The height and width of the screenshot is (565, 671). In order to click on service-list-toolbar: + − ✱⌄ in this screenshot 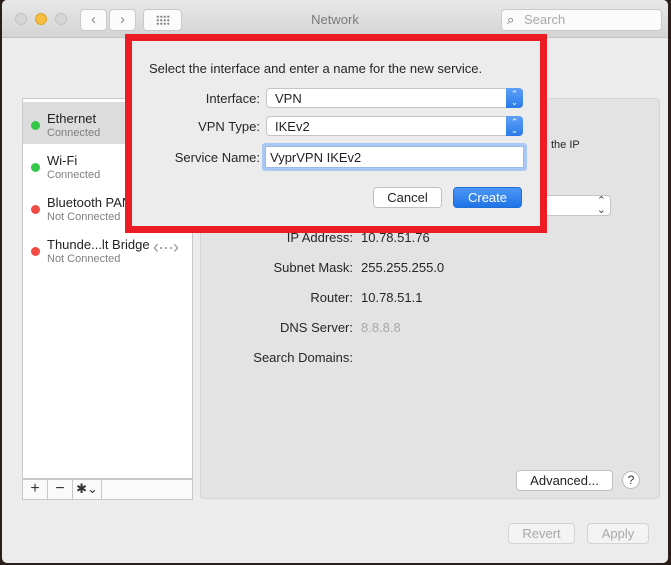, I will do `click(107, 489)`.